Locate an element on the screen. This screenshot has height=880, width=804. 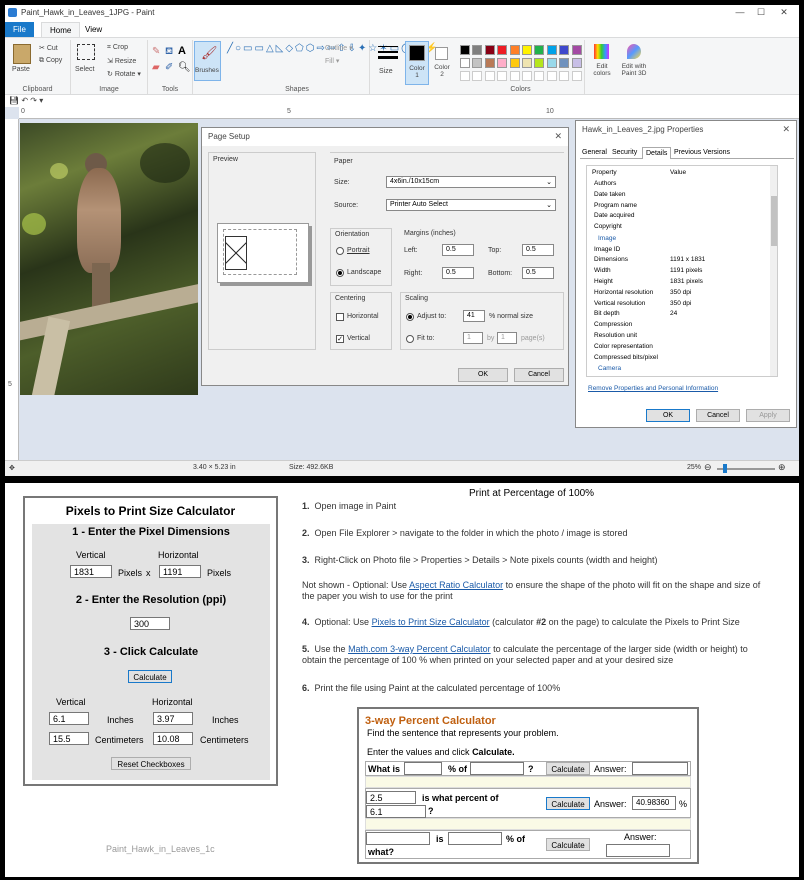
page-setup-close-icon: ✕ is located at coordinates (558, 136).